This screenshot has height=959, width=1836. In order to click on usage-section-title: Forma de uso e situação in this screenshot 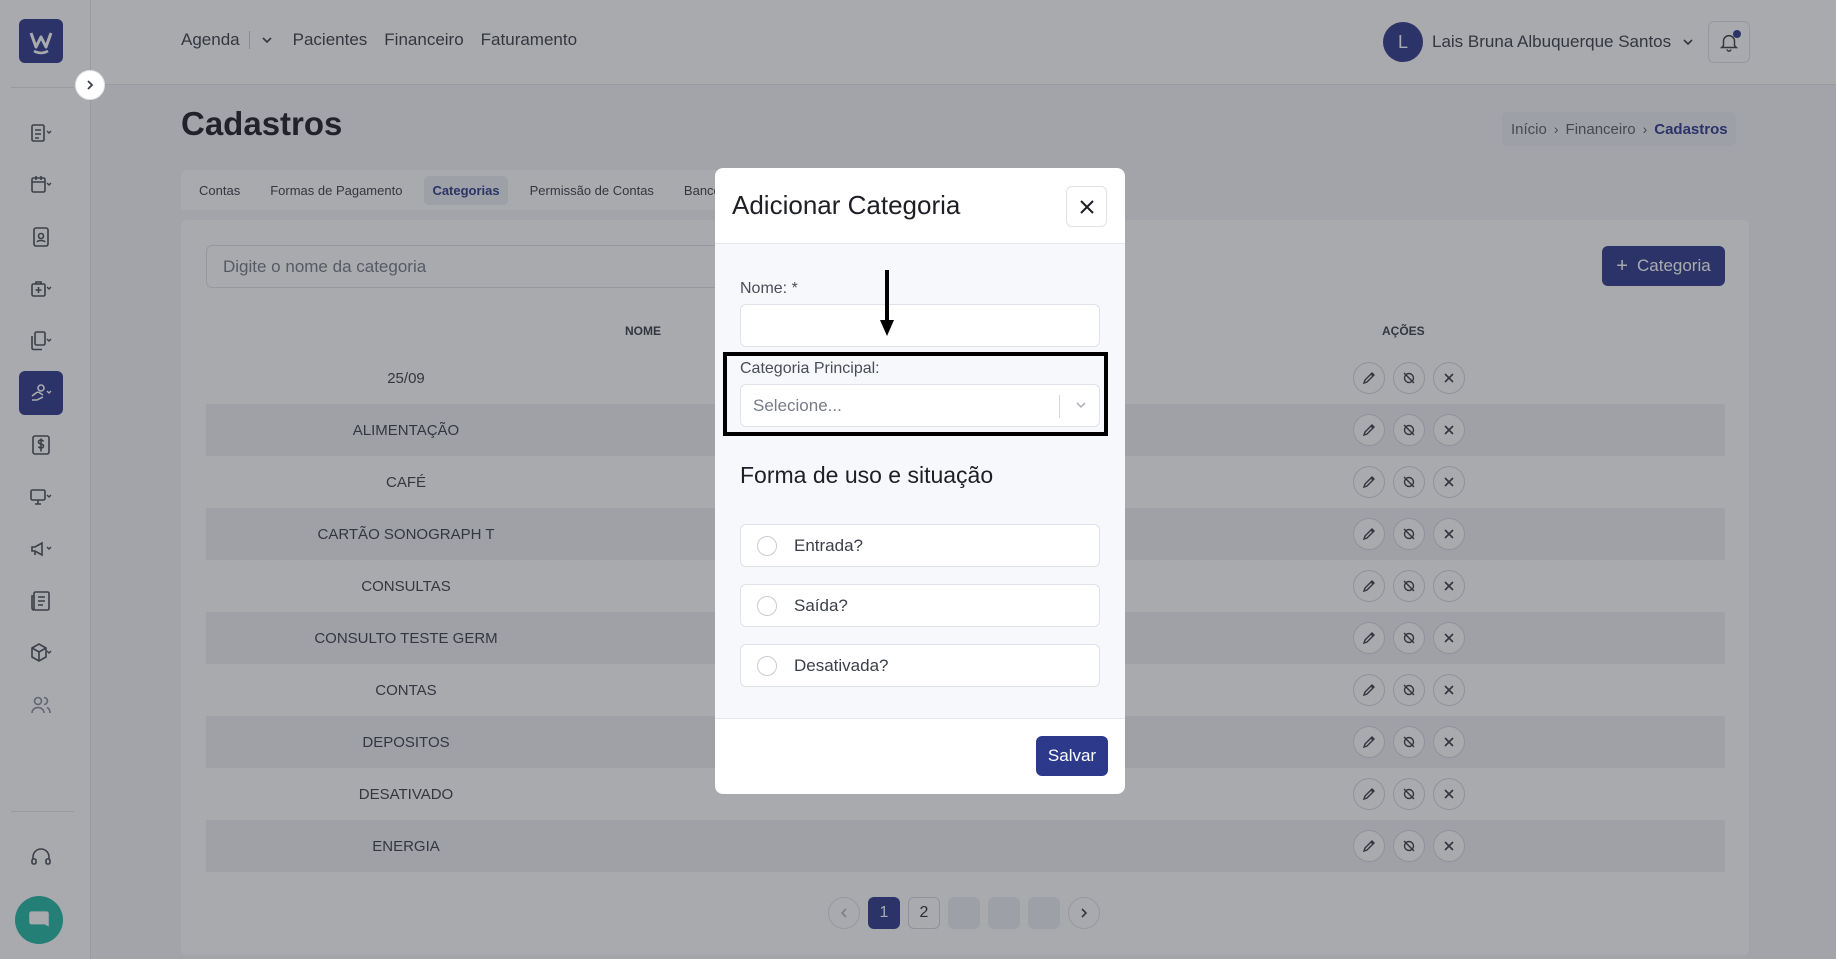, I will do `click(867, 475)`.